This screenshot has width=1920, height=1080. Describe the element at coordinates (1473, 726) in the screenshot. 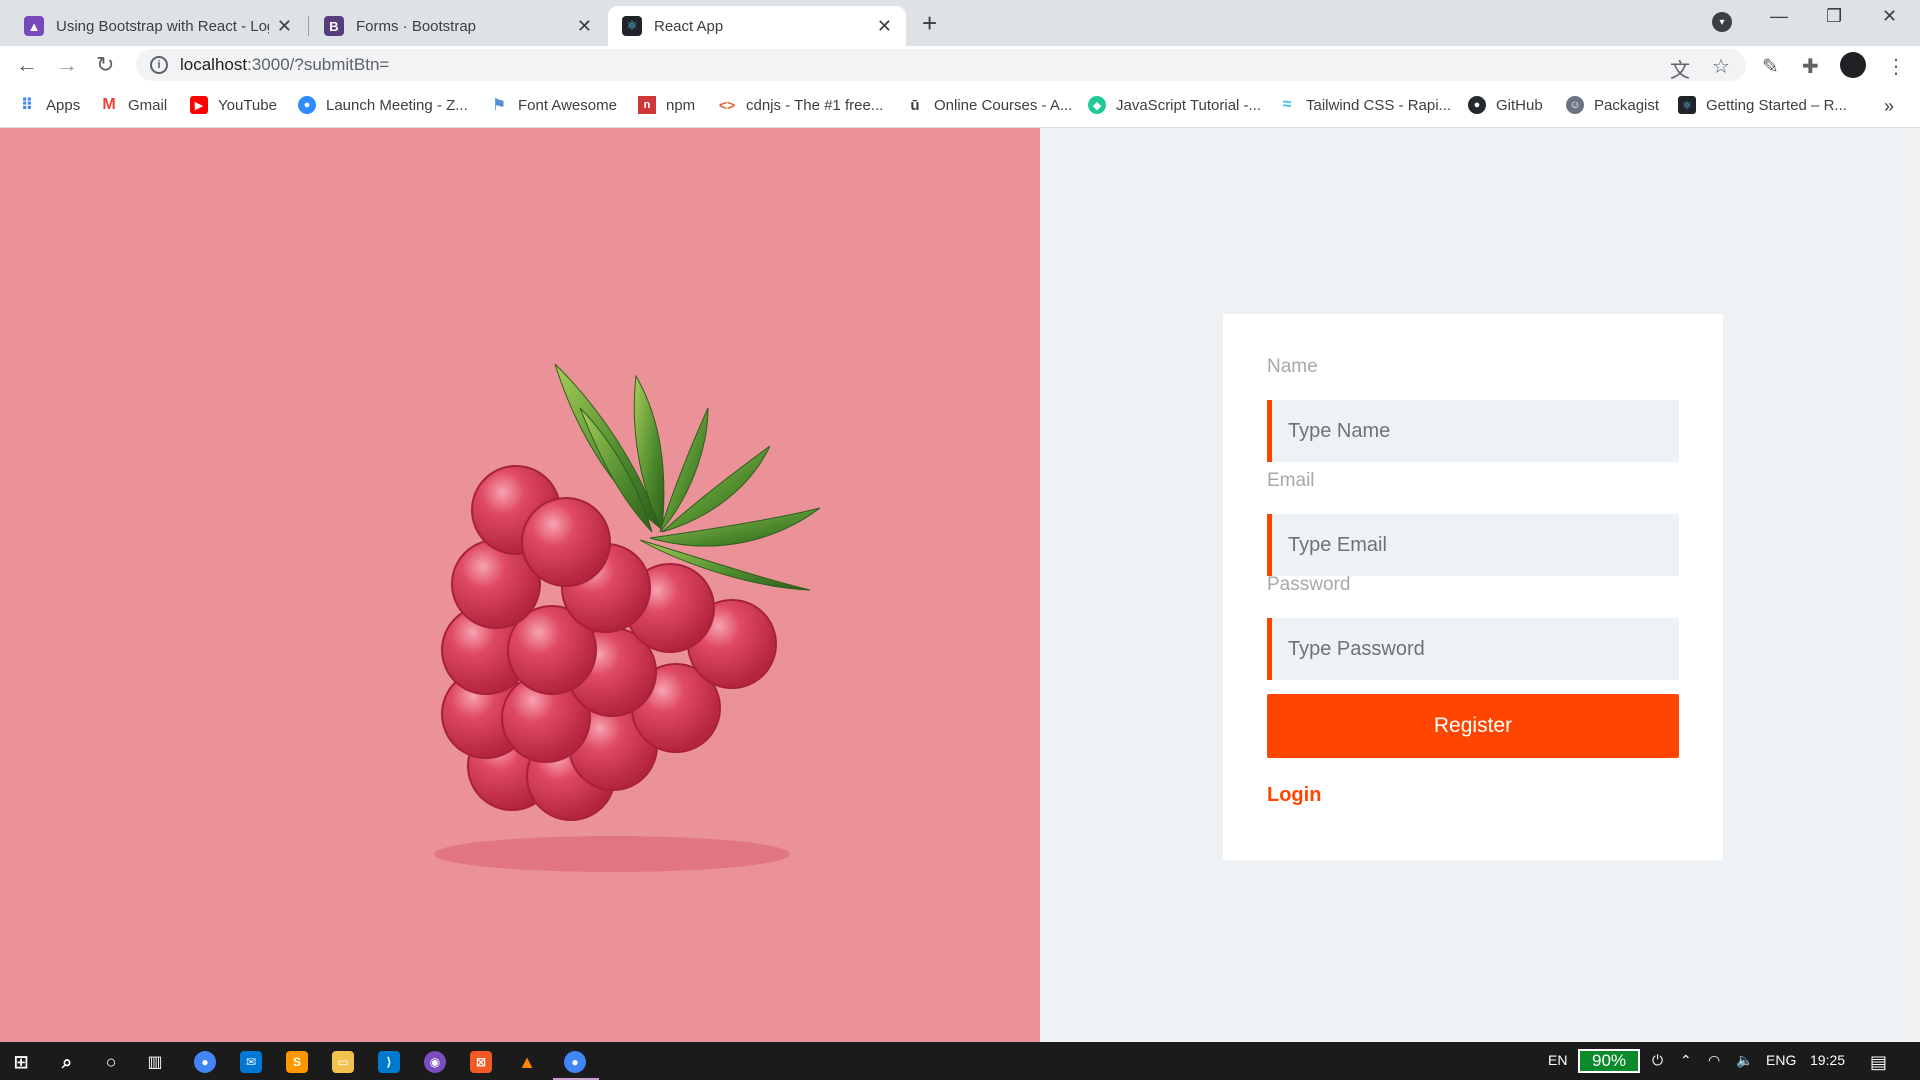

I see `register-button: Register` at that location.